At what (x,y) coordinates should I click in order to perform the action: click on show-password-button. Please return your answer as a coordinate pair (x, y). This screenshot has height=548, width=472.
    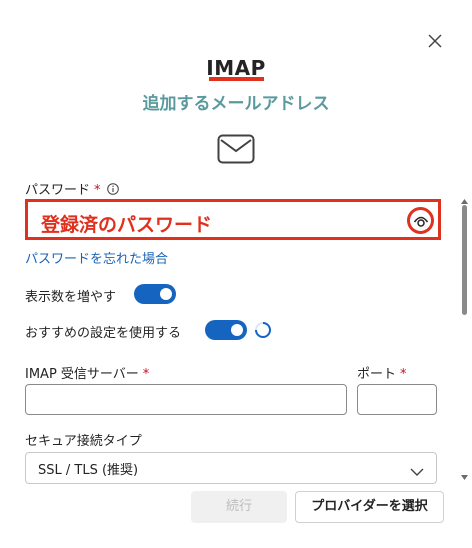
    Looking at the image, I should click on (420, 220).